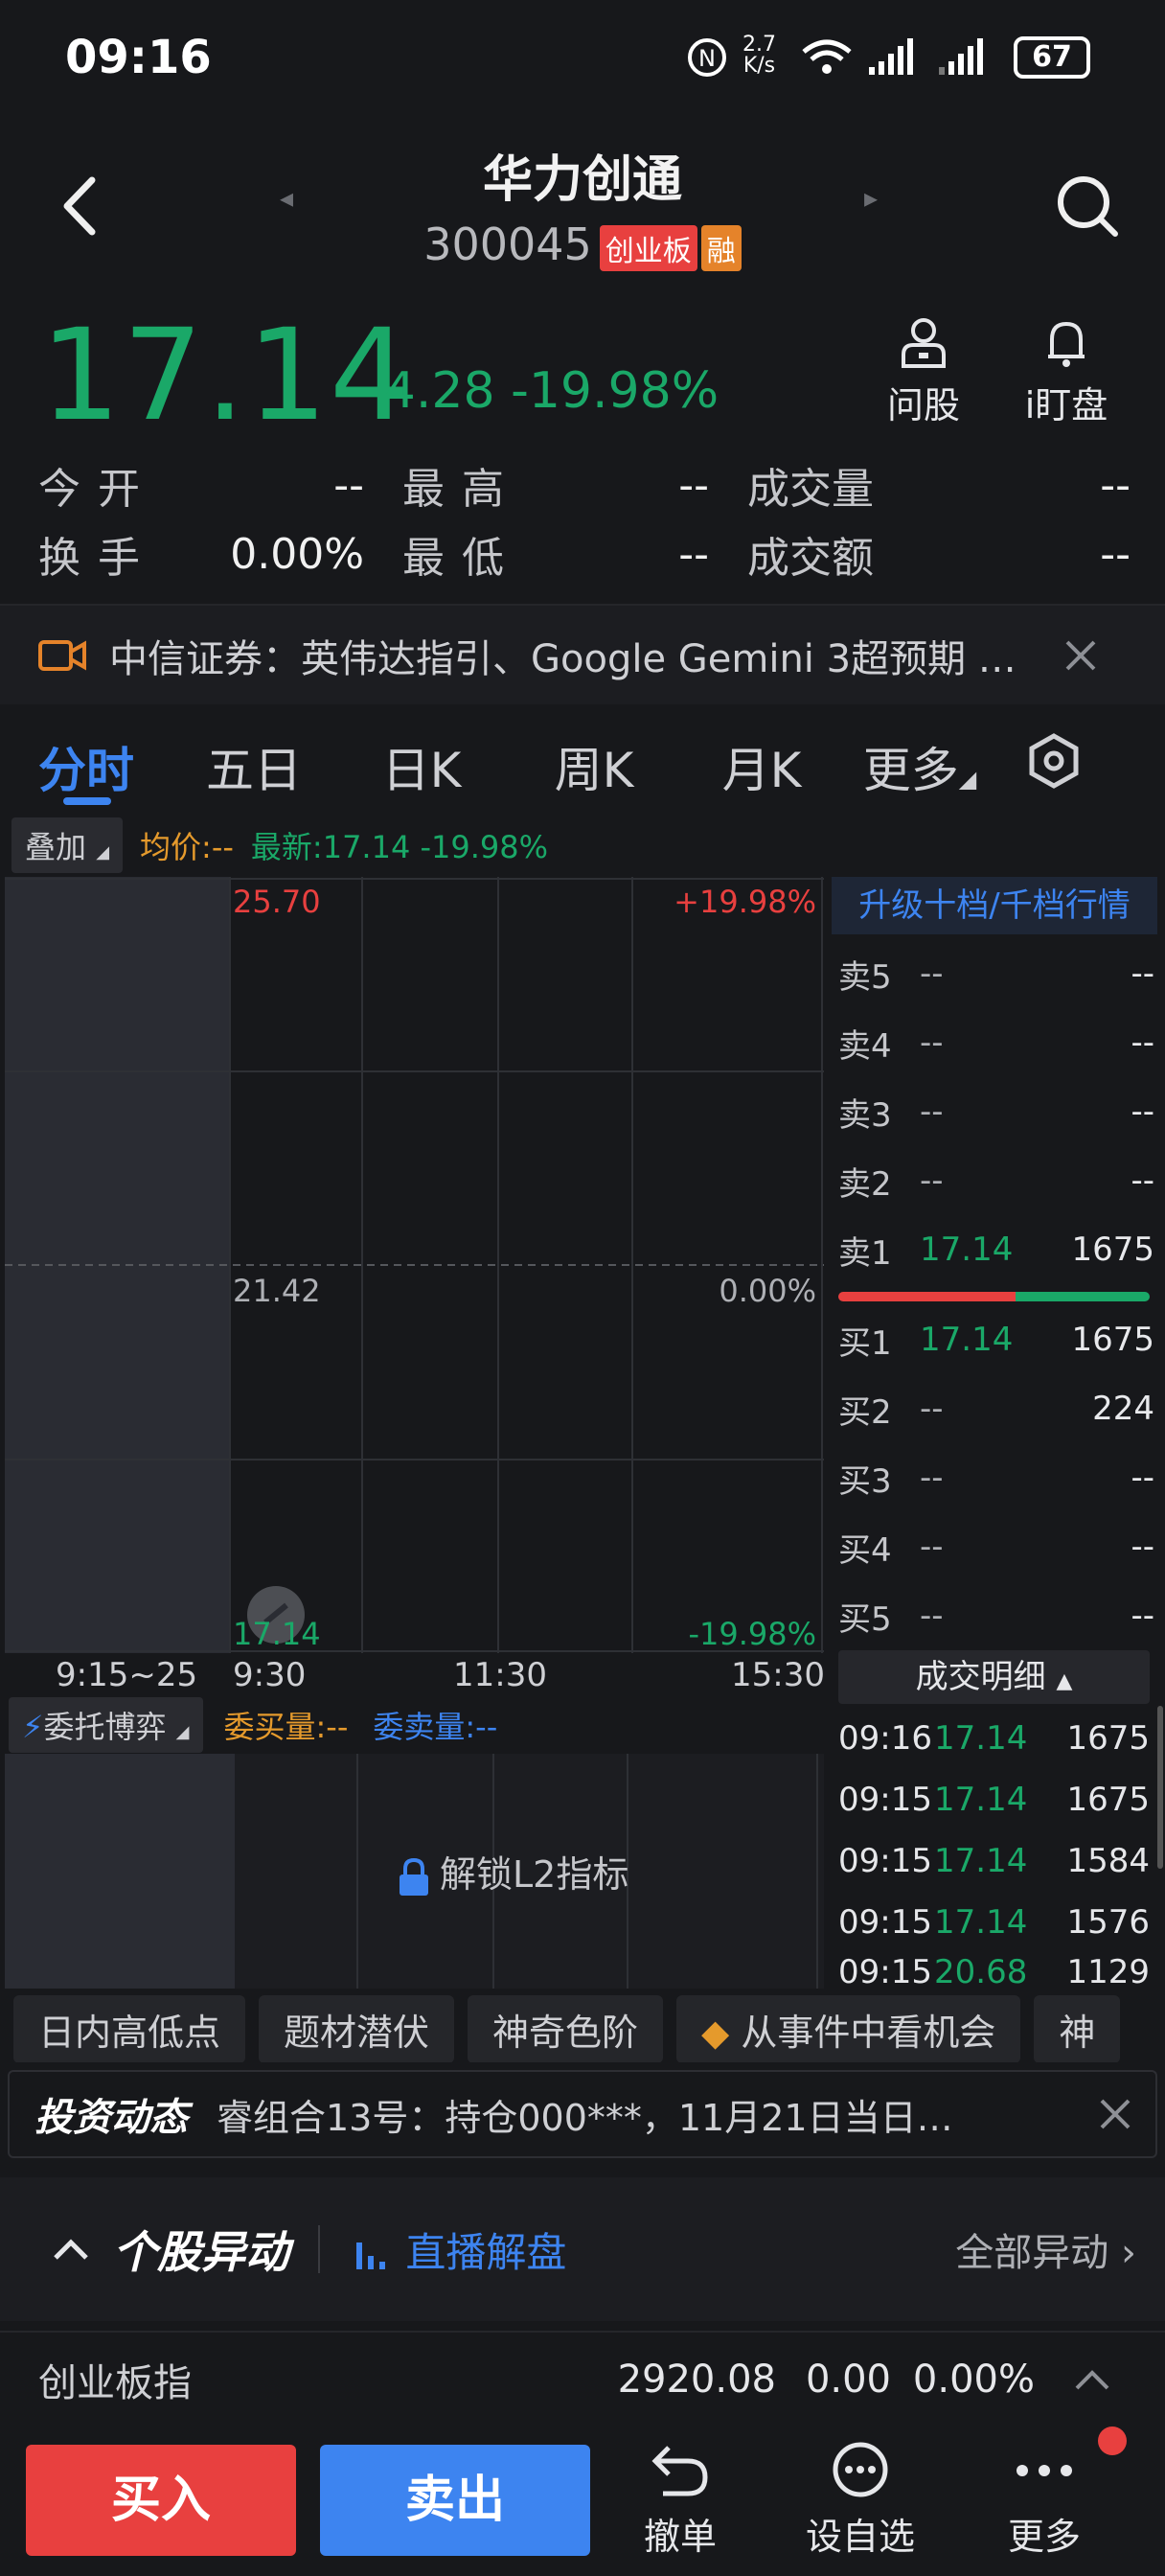 The height and width of the screenshot is (2576, 1165). Describe the element at coordinates (1128, 2253) in the screenshot. I see `chevron-right-icon: ›` at that location.